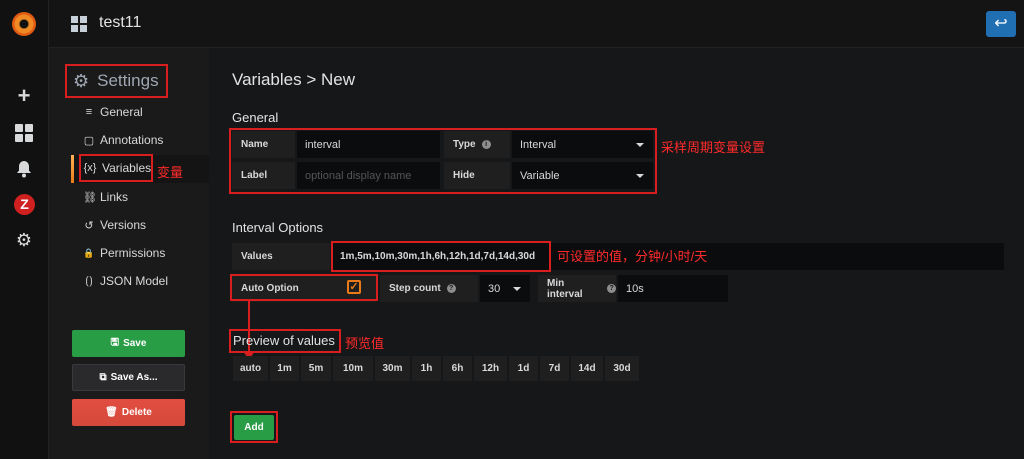 This screenshot has height=459, width=1024. I want to click on step-count-label: Step count ?, so click(429, 288).